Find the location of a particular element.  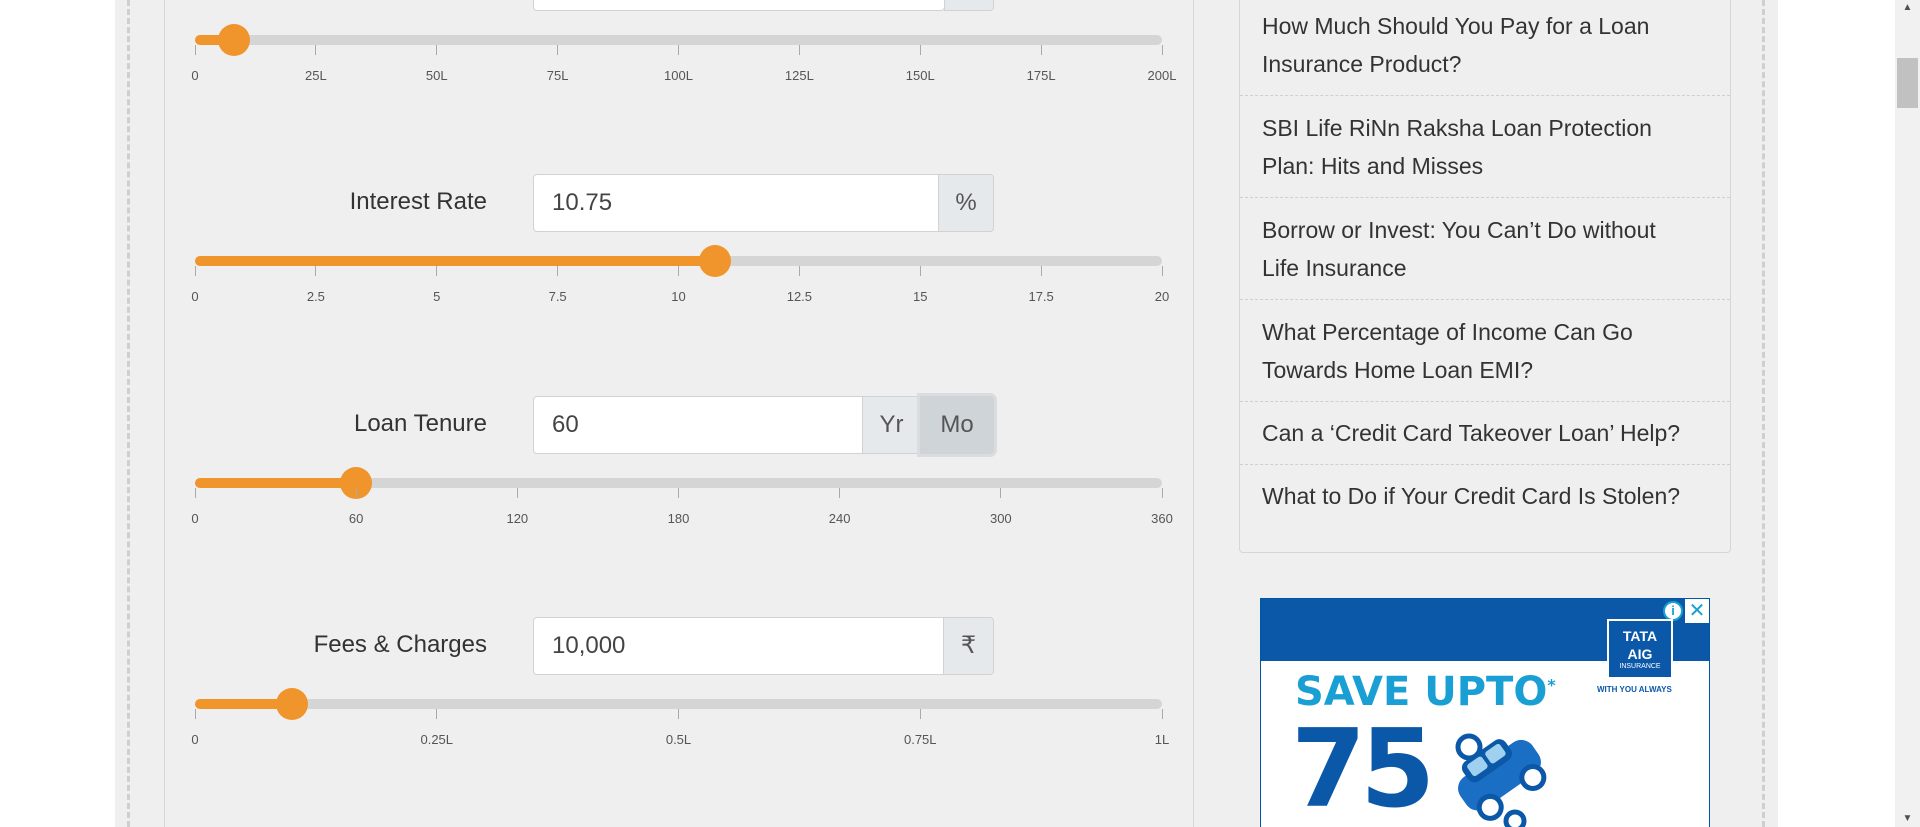

scale-tick-label: 180 is located at coordinates (678, 518).